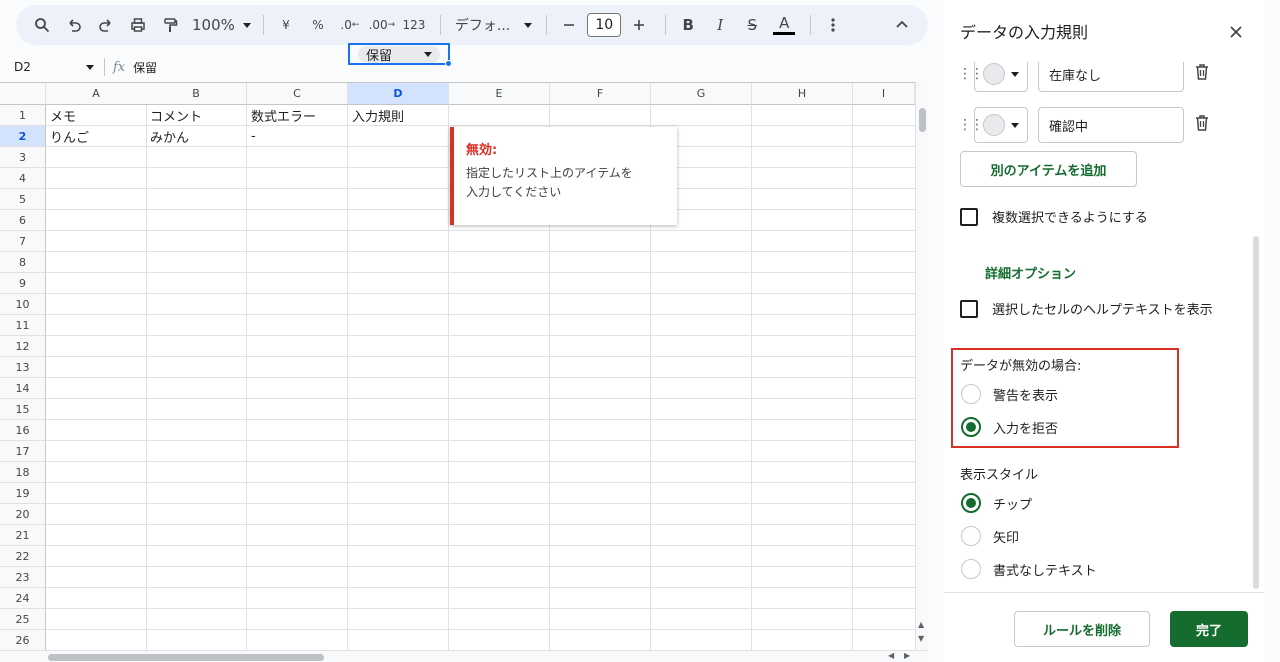 The height and width of the screenshot is (662, 1280). What do you see at coordinates (23, 430) in the screenshot?
I see `row-header: 16` at bounding box center [23, 430].